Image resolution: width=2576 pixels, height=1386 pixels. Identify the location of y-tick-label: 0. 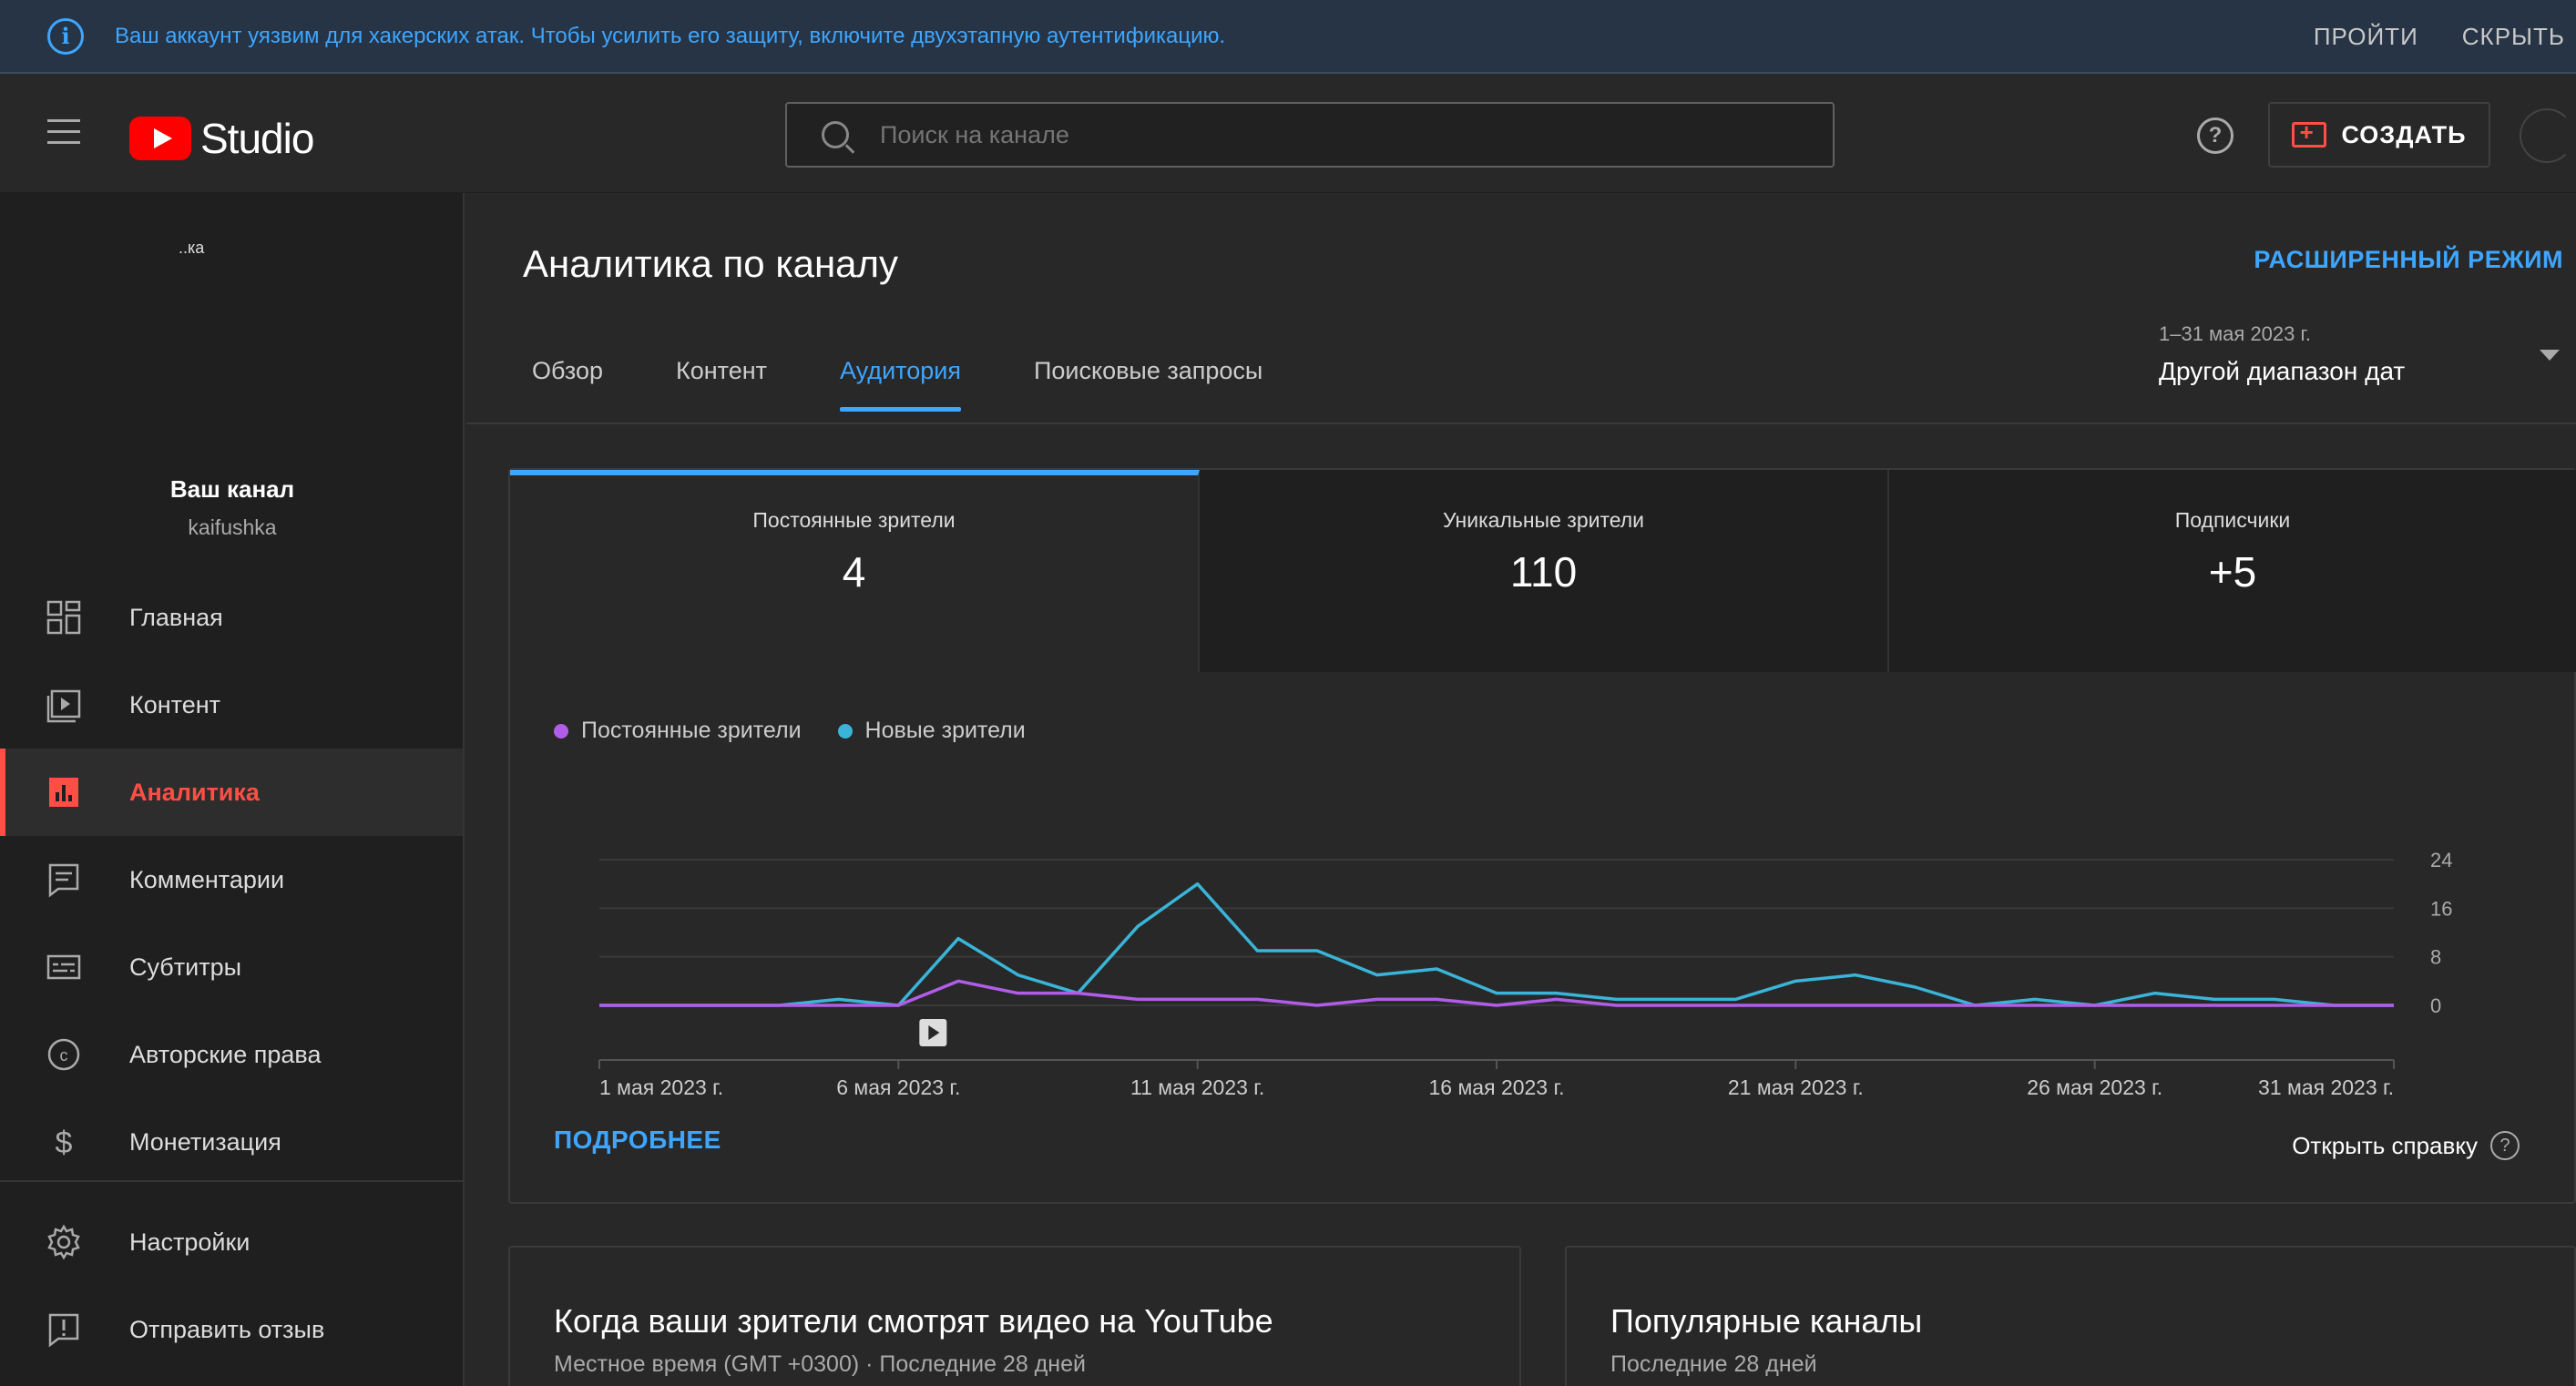
(2435, 1006).